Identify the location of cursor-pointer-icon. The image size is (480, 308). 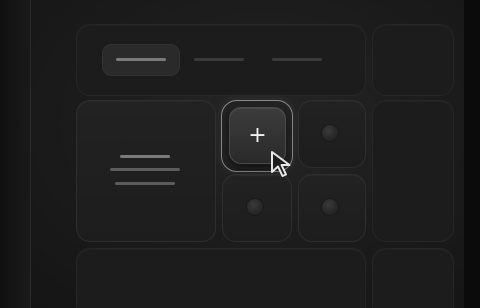
(281, 164).